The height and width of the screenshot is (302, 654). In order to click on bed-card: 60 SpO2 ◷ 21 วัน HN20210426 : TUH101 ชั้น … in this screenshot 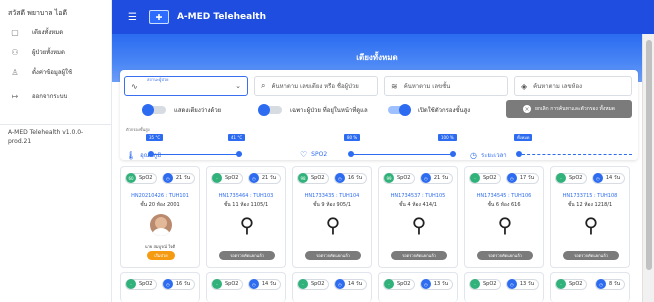, I will do `click(160, 217)`.